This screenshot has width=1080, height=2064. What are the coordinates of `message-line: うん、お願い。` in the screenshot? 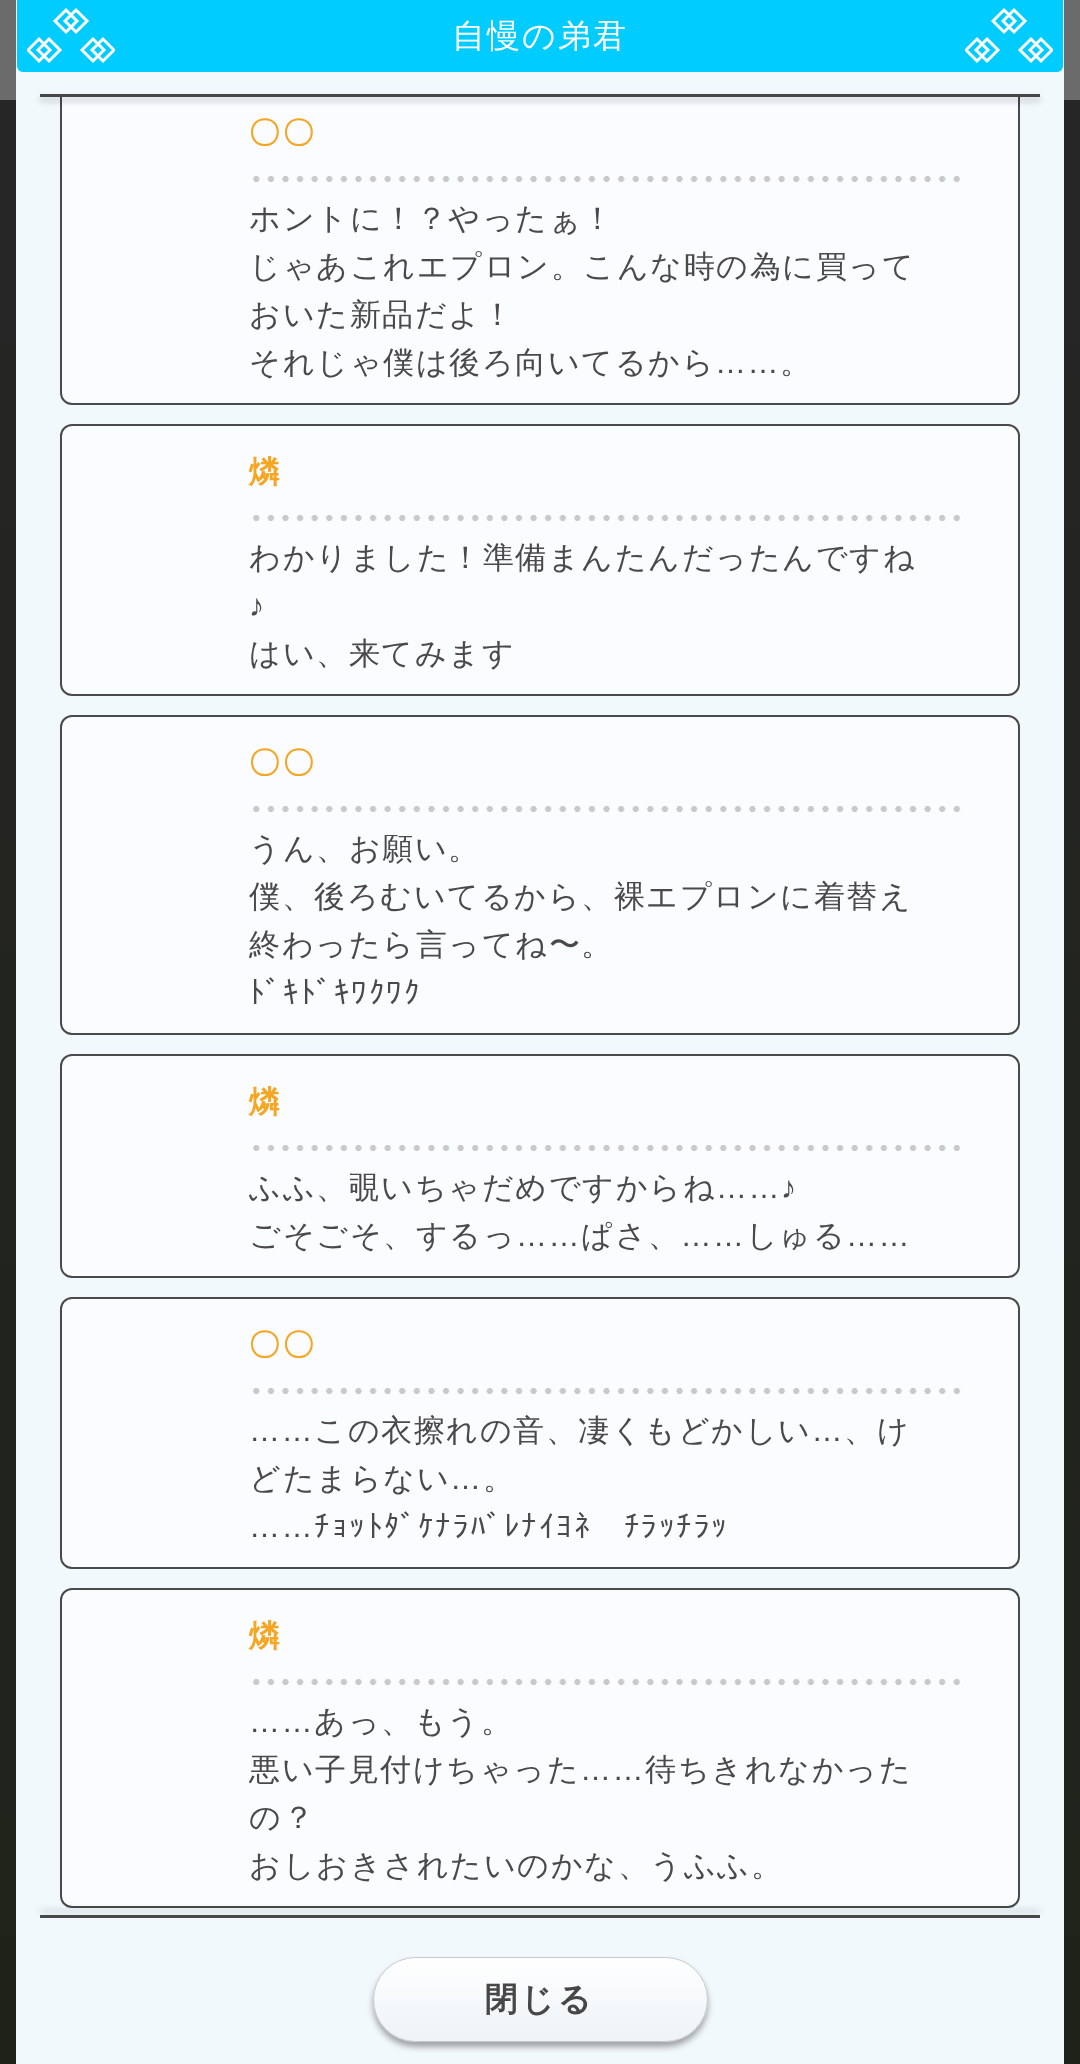 It's located at (365, 849).